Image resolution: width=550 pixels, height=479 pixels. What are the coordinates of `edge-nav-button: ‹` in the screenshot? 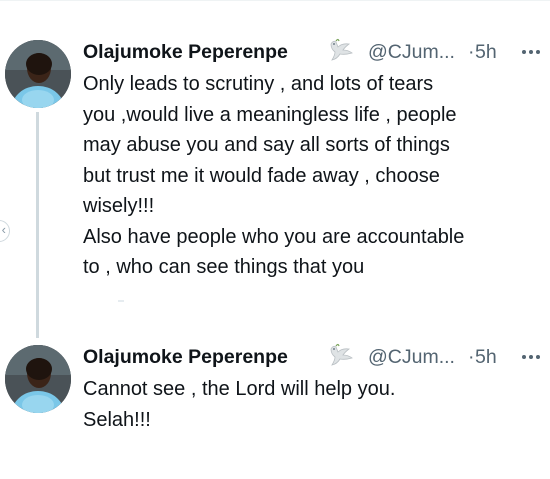 It's located at (5, 231).